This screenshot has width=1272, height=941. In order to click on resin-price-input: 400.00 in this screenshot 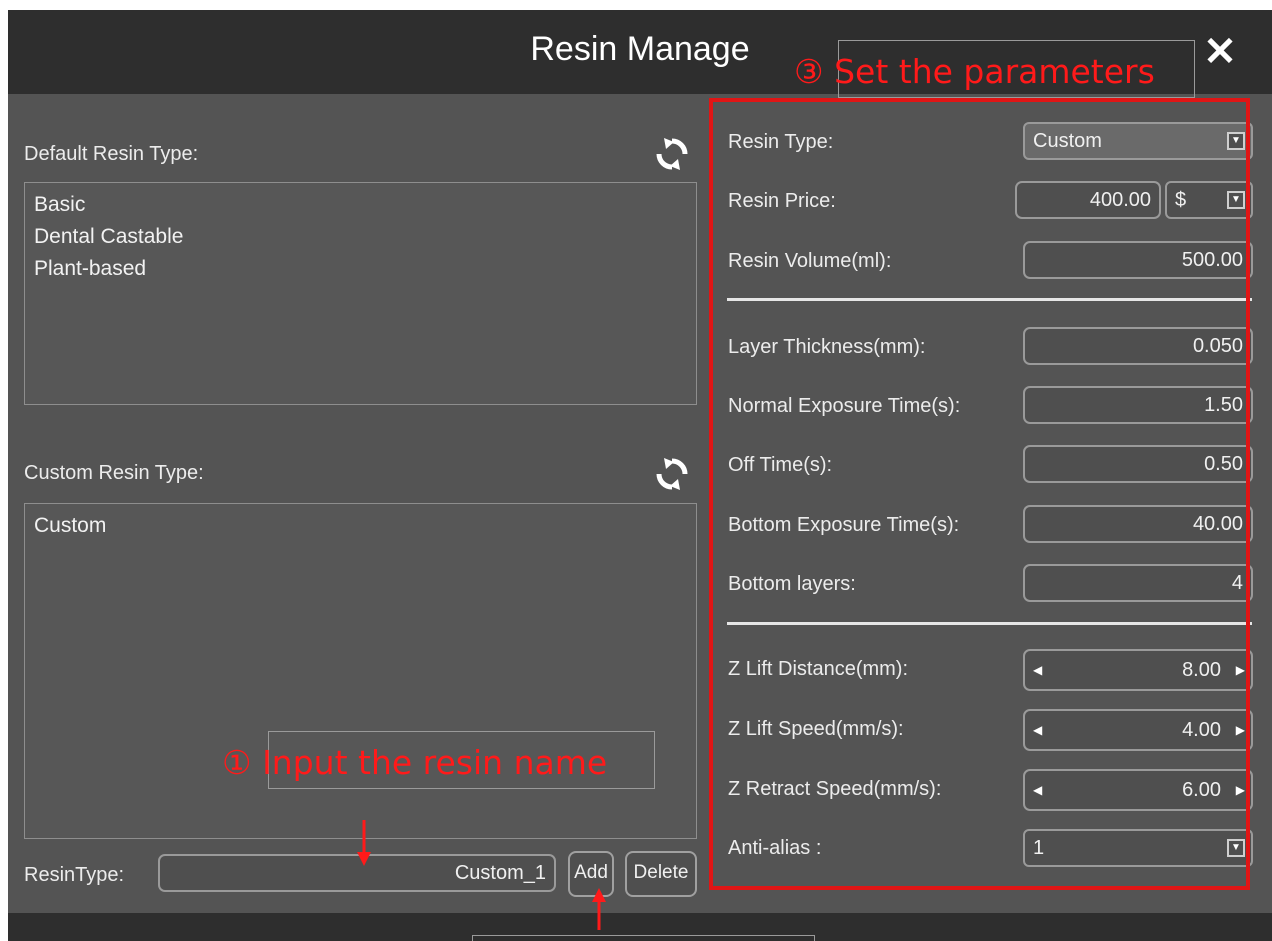, I will do `click(1088, 200)`.